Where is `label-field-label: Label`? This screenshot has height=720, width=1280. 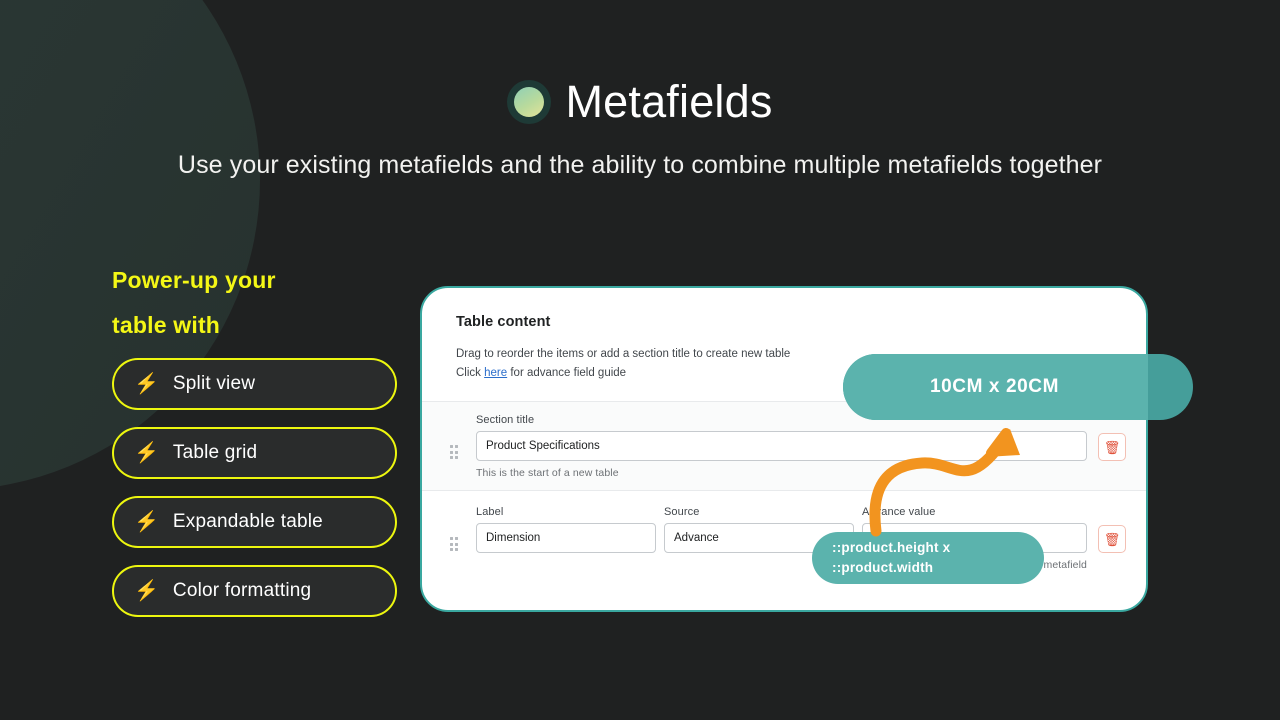
label-field-label: Label is located at coordinates (490, 512).